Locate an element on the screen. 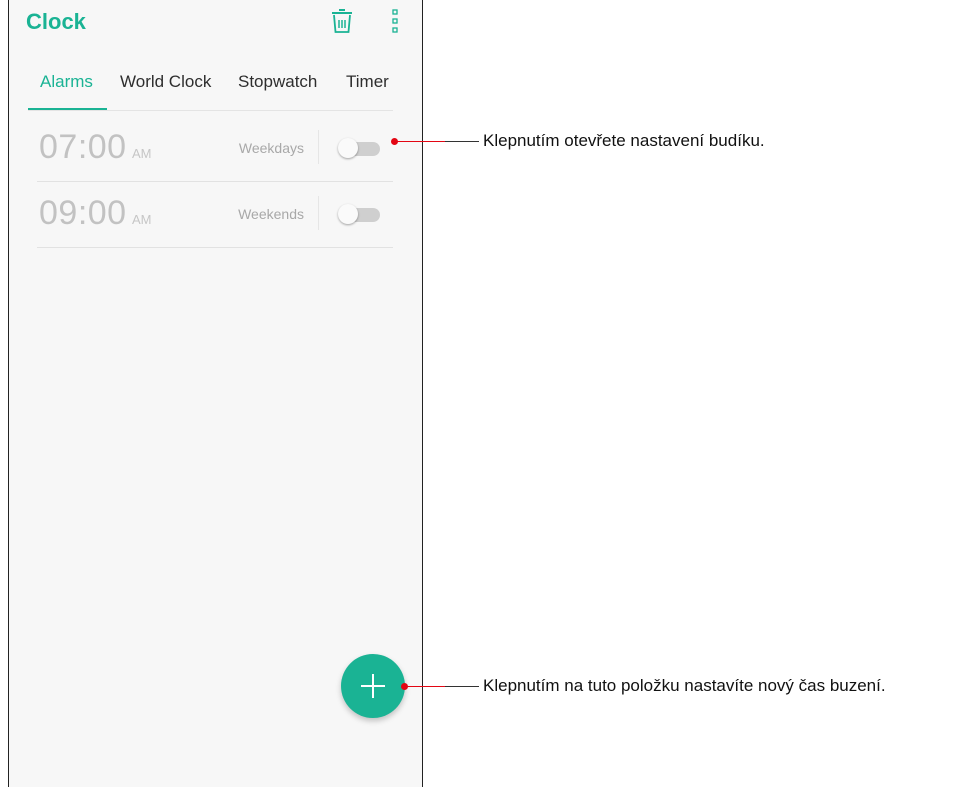  alarm-row: 07:00 AM Weekdays is located at coordinates (215, 149).